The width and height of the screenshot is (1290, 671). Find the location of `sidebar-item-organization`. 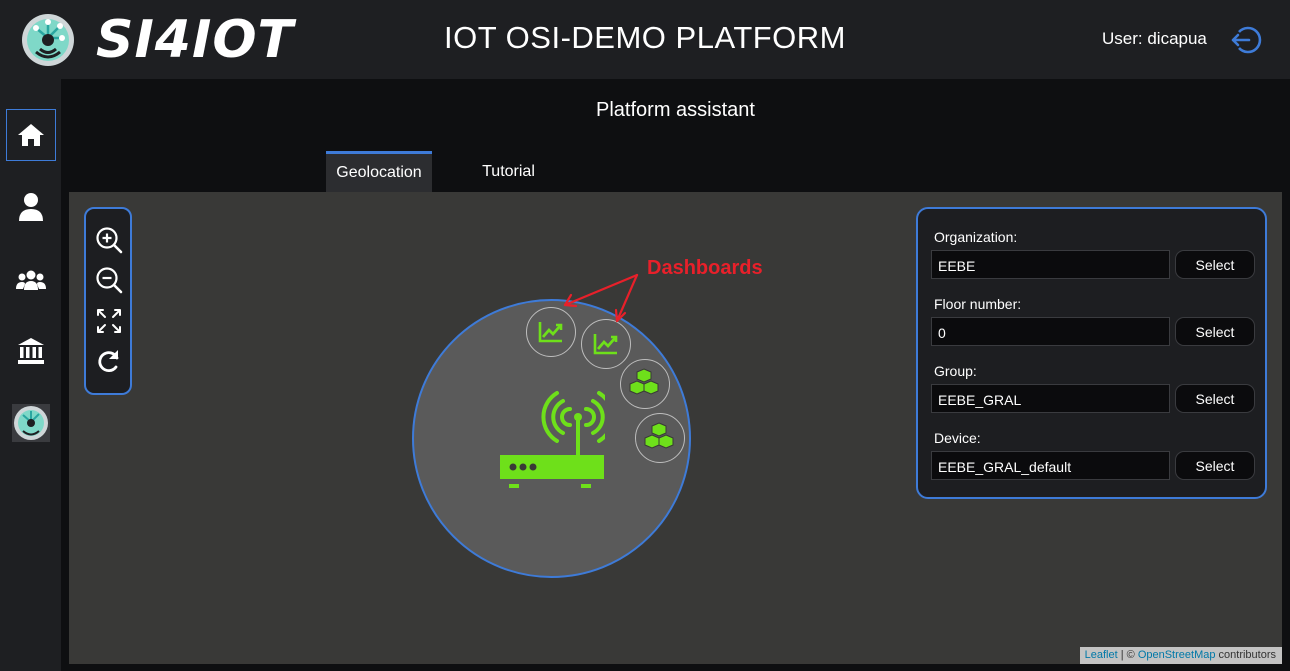

sidebar-item-organization is located at coordinates (31, 351).